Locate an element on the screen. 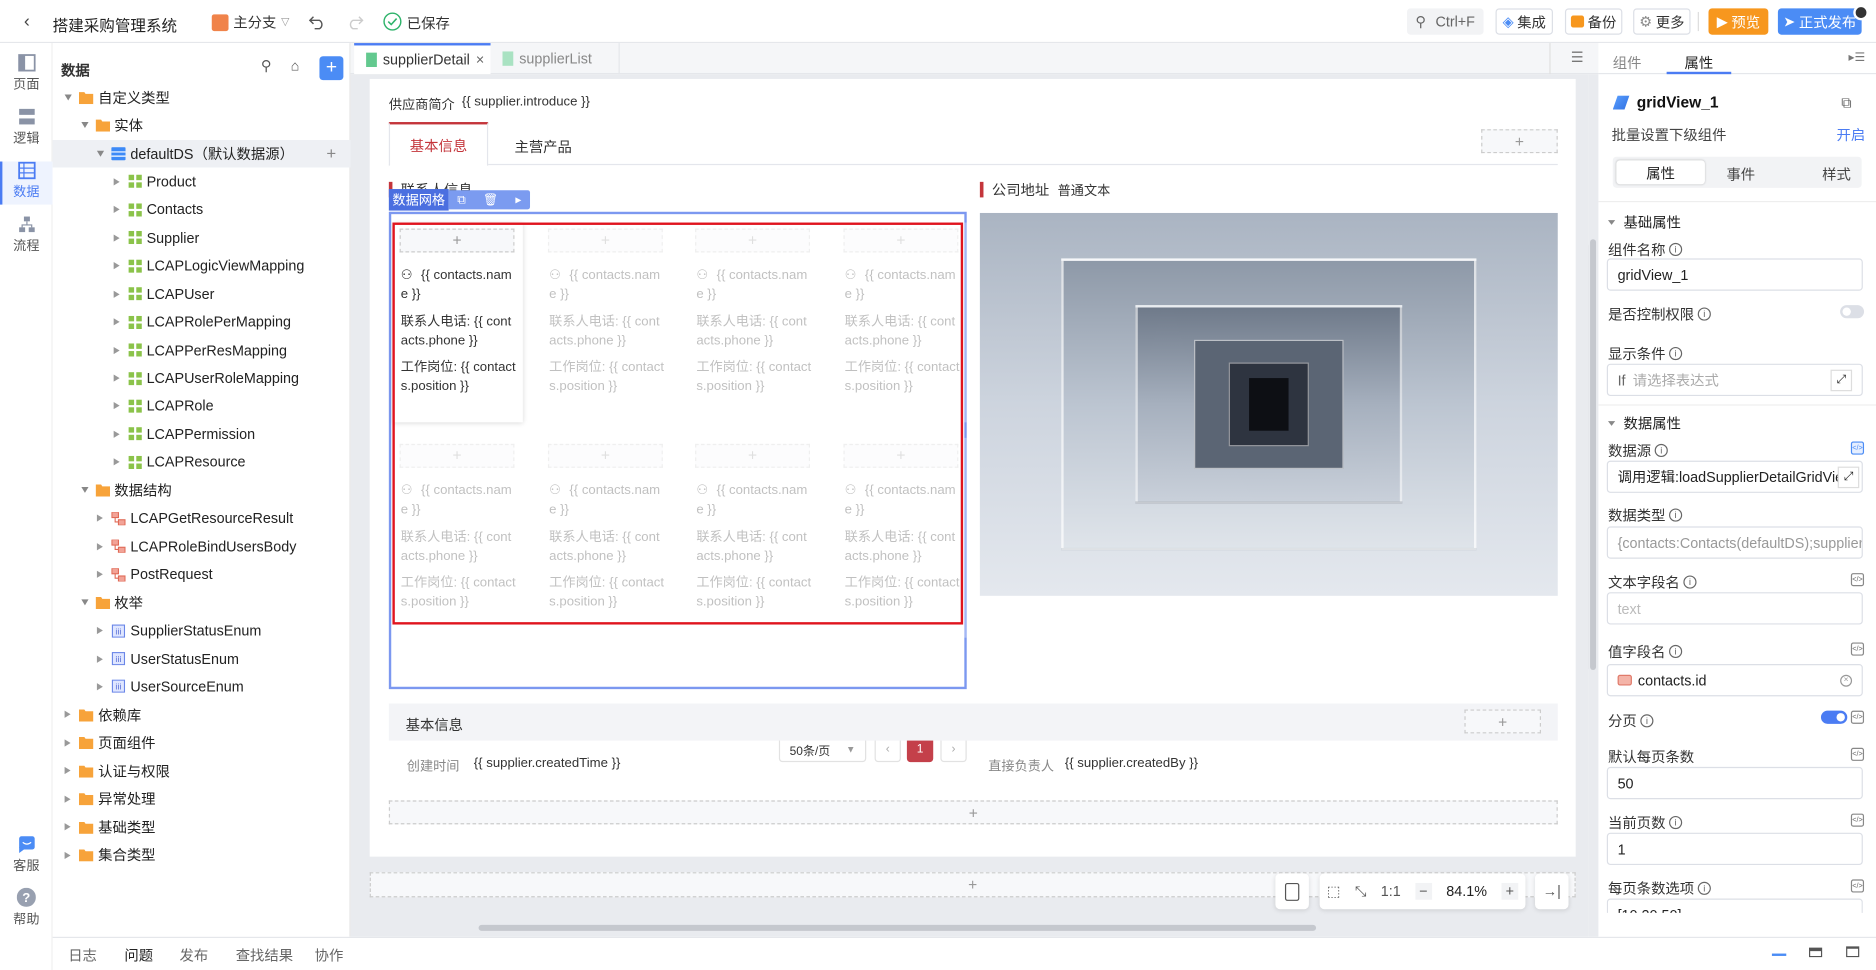 The height and width of the screenshot is (970, 1876). add-row-slot: + is located at coordinates (973, 812).